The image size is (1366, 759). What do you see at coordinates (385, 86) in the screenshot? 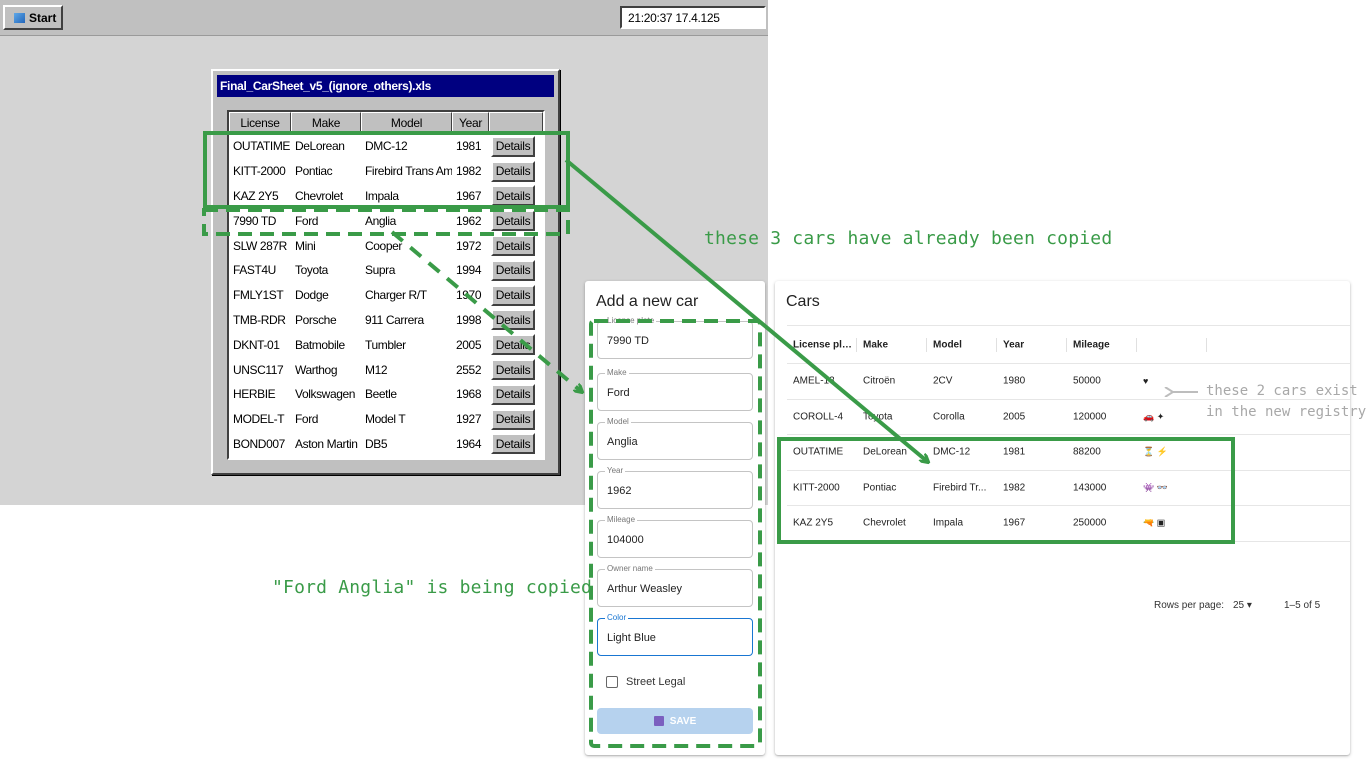
I see `window-title-bar: Final_CarSheet_v5_(ignore_others).xls` at bounding box center [385, 86].